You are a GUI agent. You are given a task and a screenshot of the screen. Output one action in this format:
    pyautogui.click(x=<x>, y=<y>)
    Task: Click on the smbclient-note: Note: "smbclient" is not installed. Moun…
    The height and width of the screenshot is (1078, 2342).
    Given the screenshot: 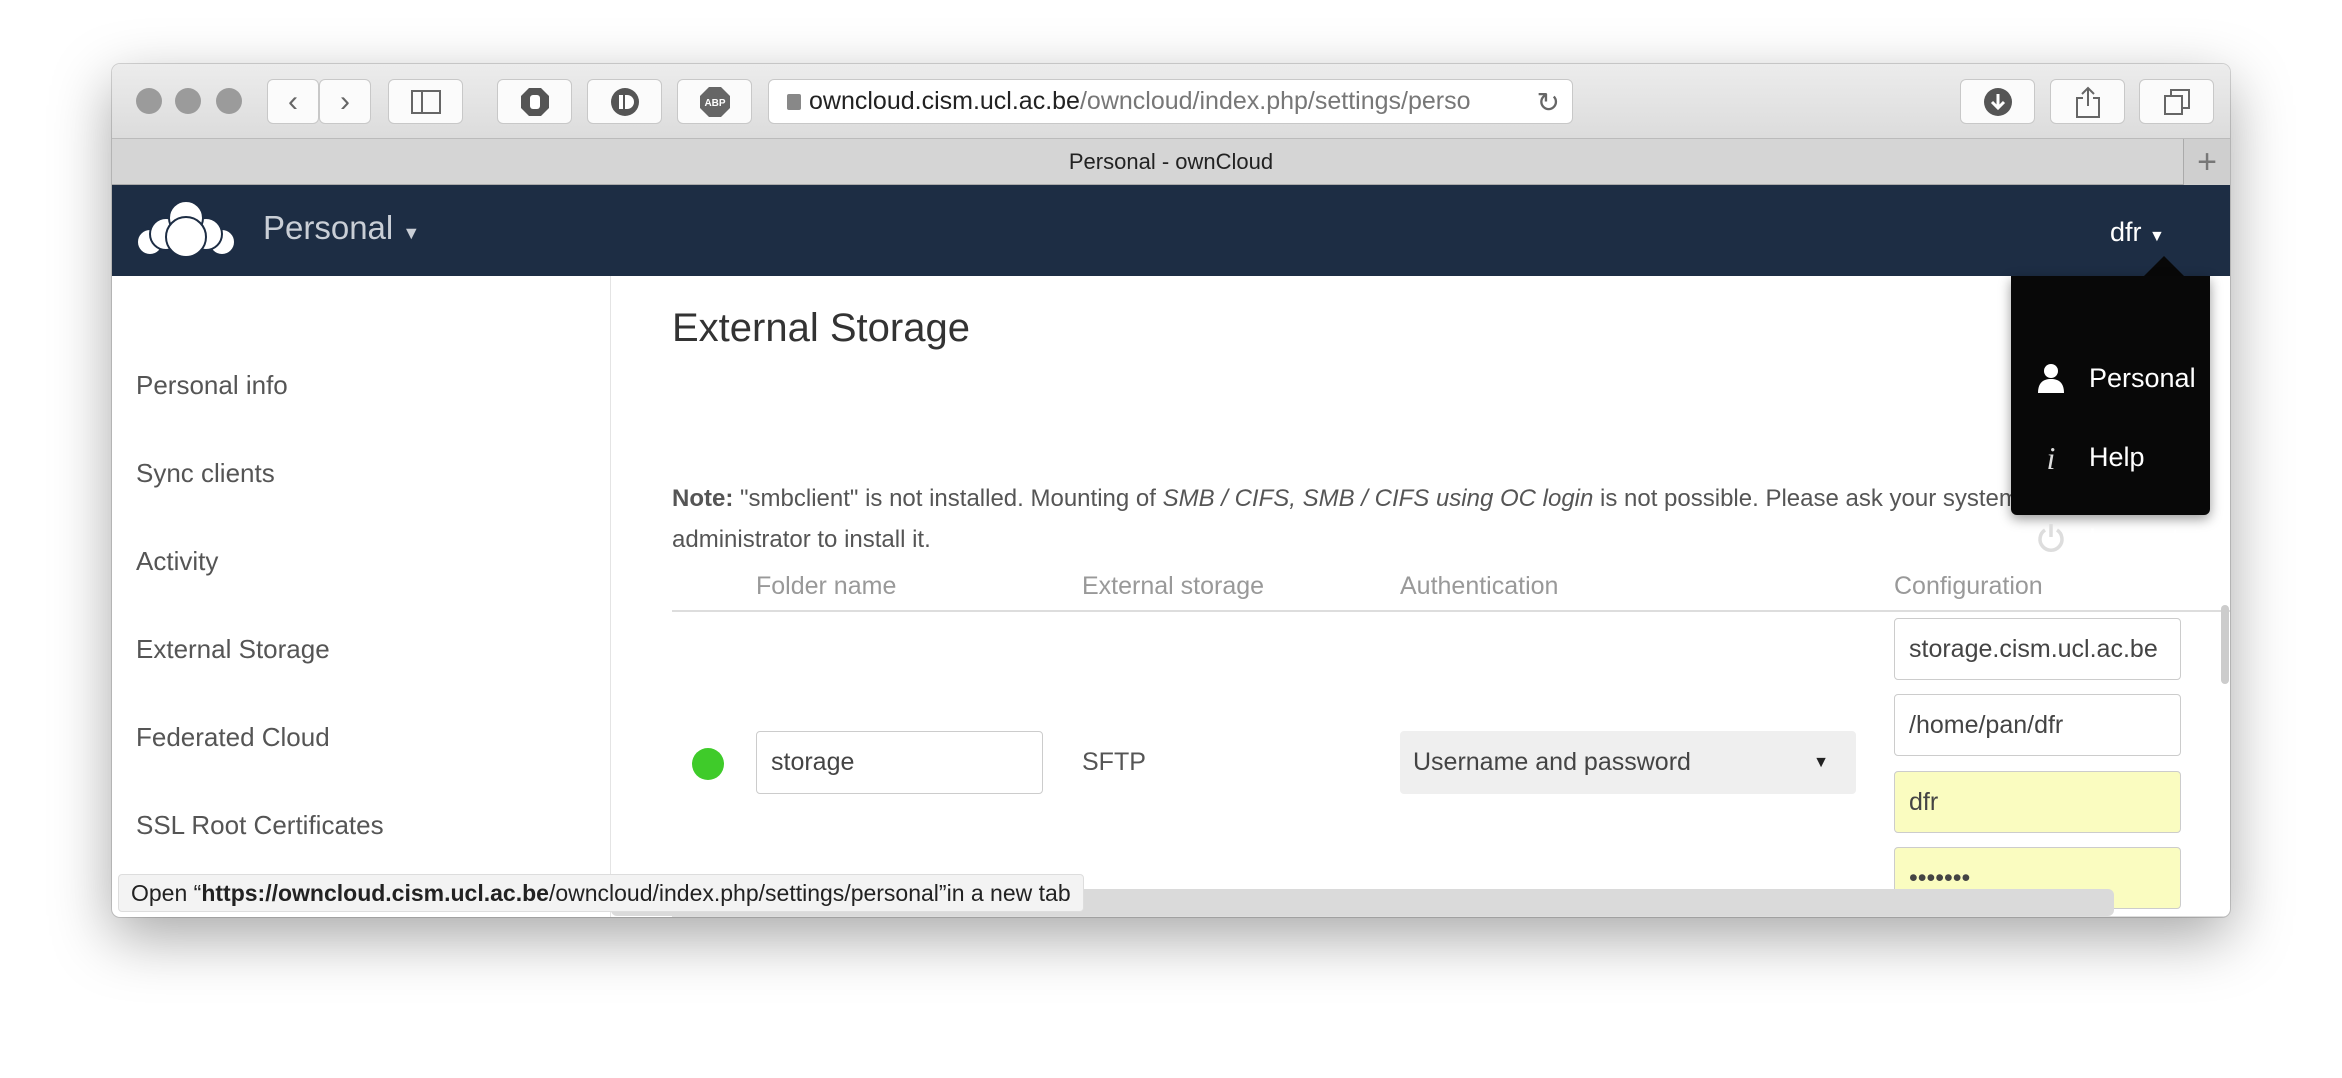 What is the action you would take?
    pyautogui.click(x=1345, y=499)
    